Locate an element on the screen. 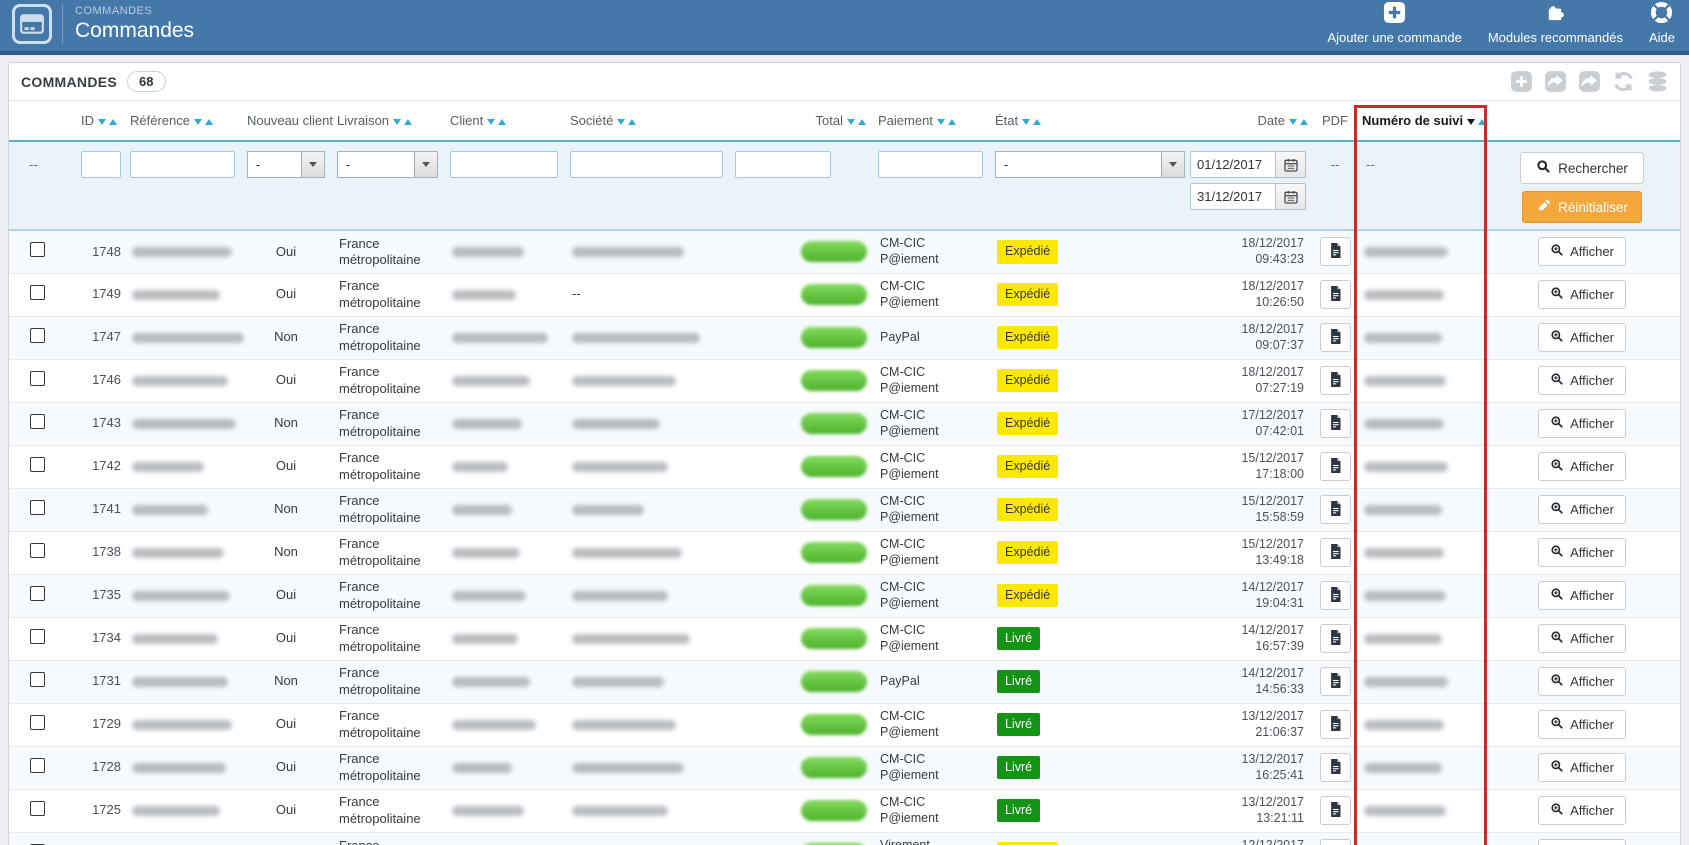 This screenshot has height=845, width=1689. column-header-societe: Société is located at coordinates (646, 121).